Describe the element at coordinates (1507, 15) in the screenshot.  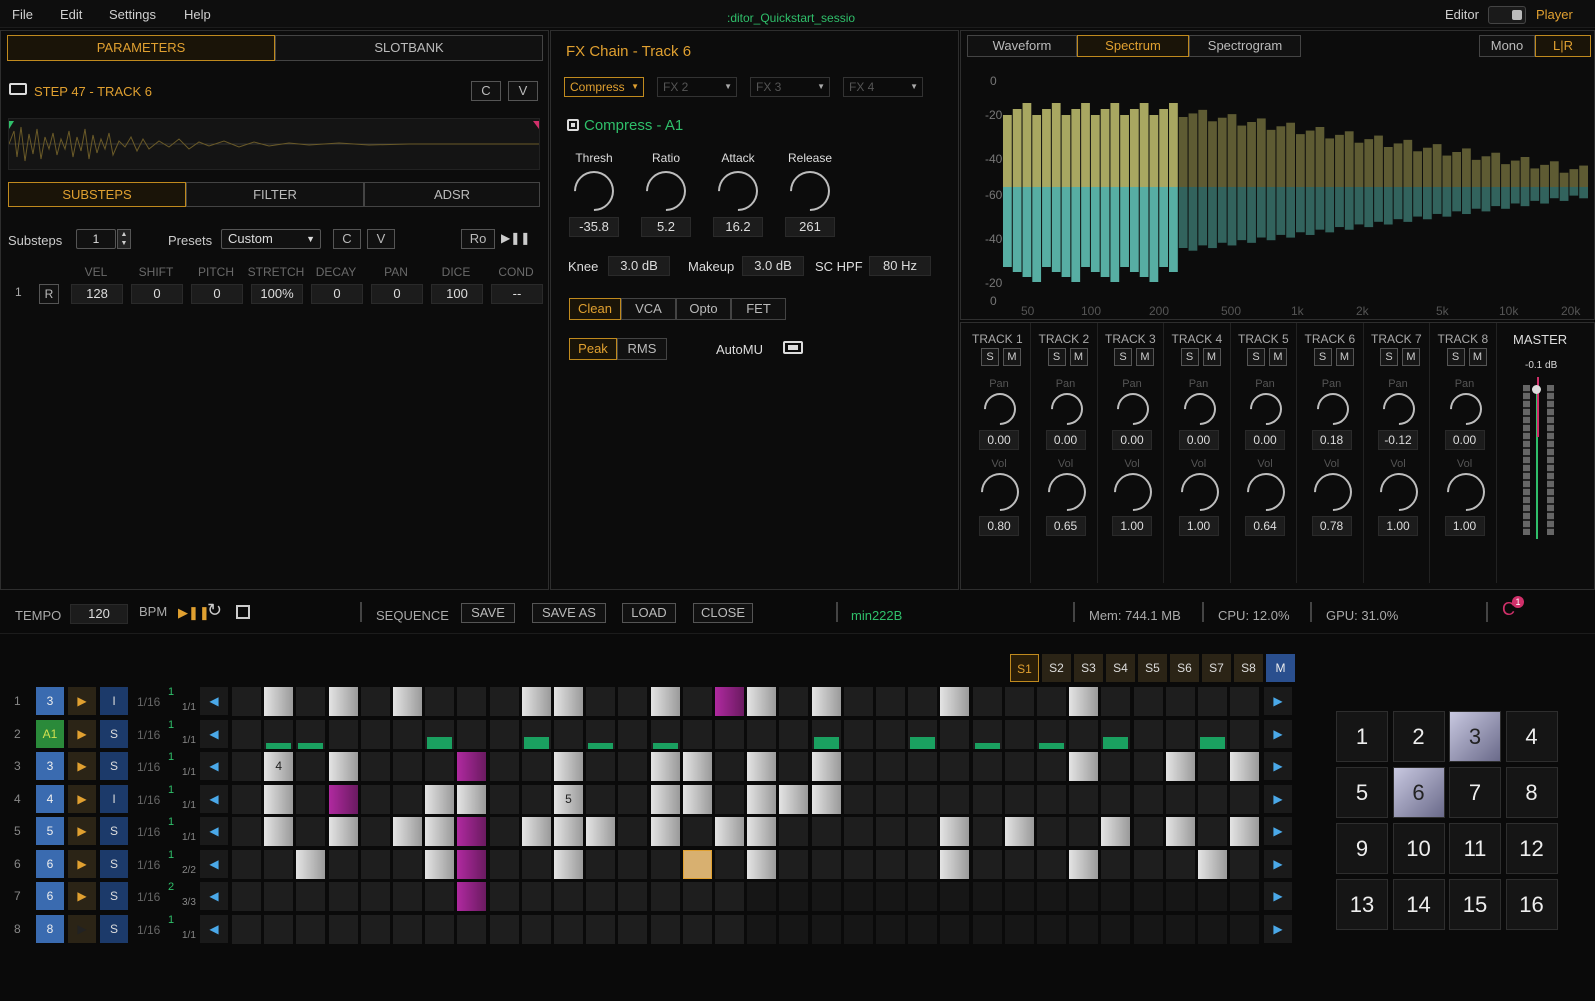
I see `mode-toggle` at that location.